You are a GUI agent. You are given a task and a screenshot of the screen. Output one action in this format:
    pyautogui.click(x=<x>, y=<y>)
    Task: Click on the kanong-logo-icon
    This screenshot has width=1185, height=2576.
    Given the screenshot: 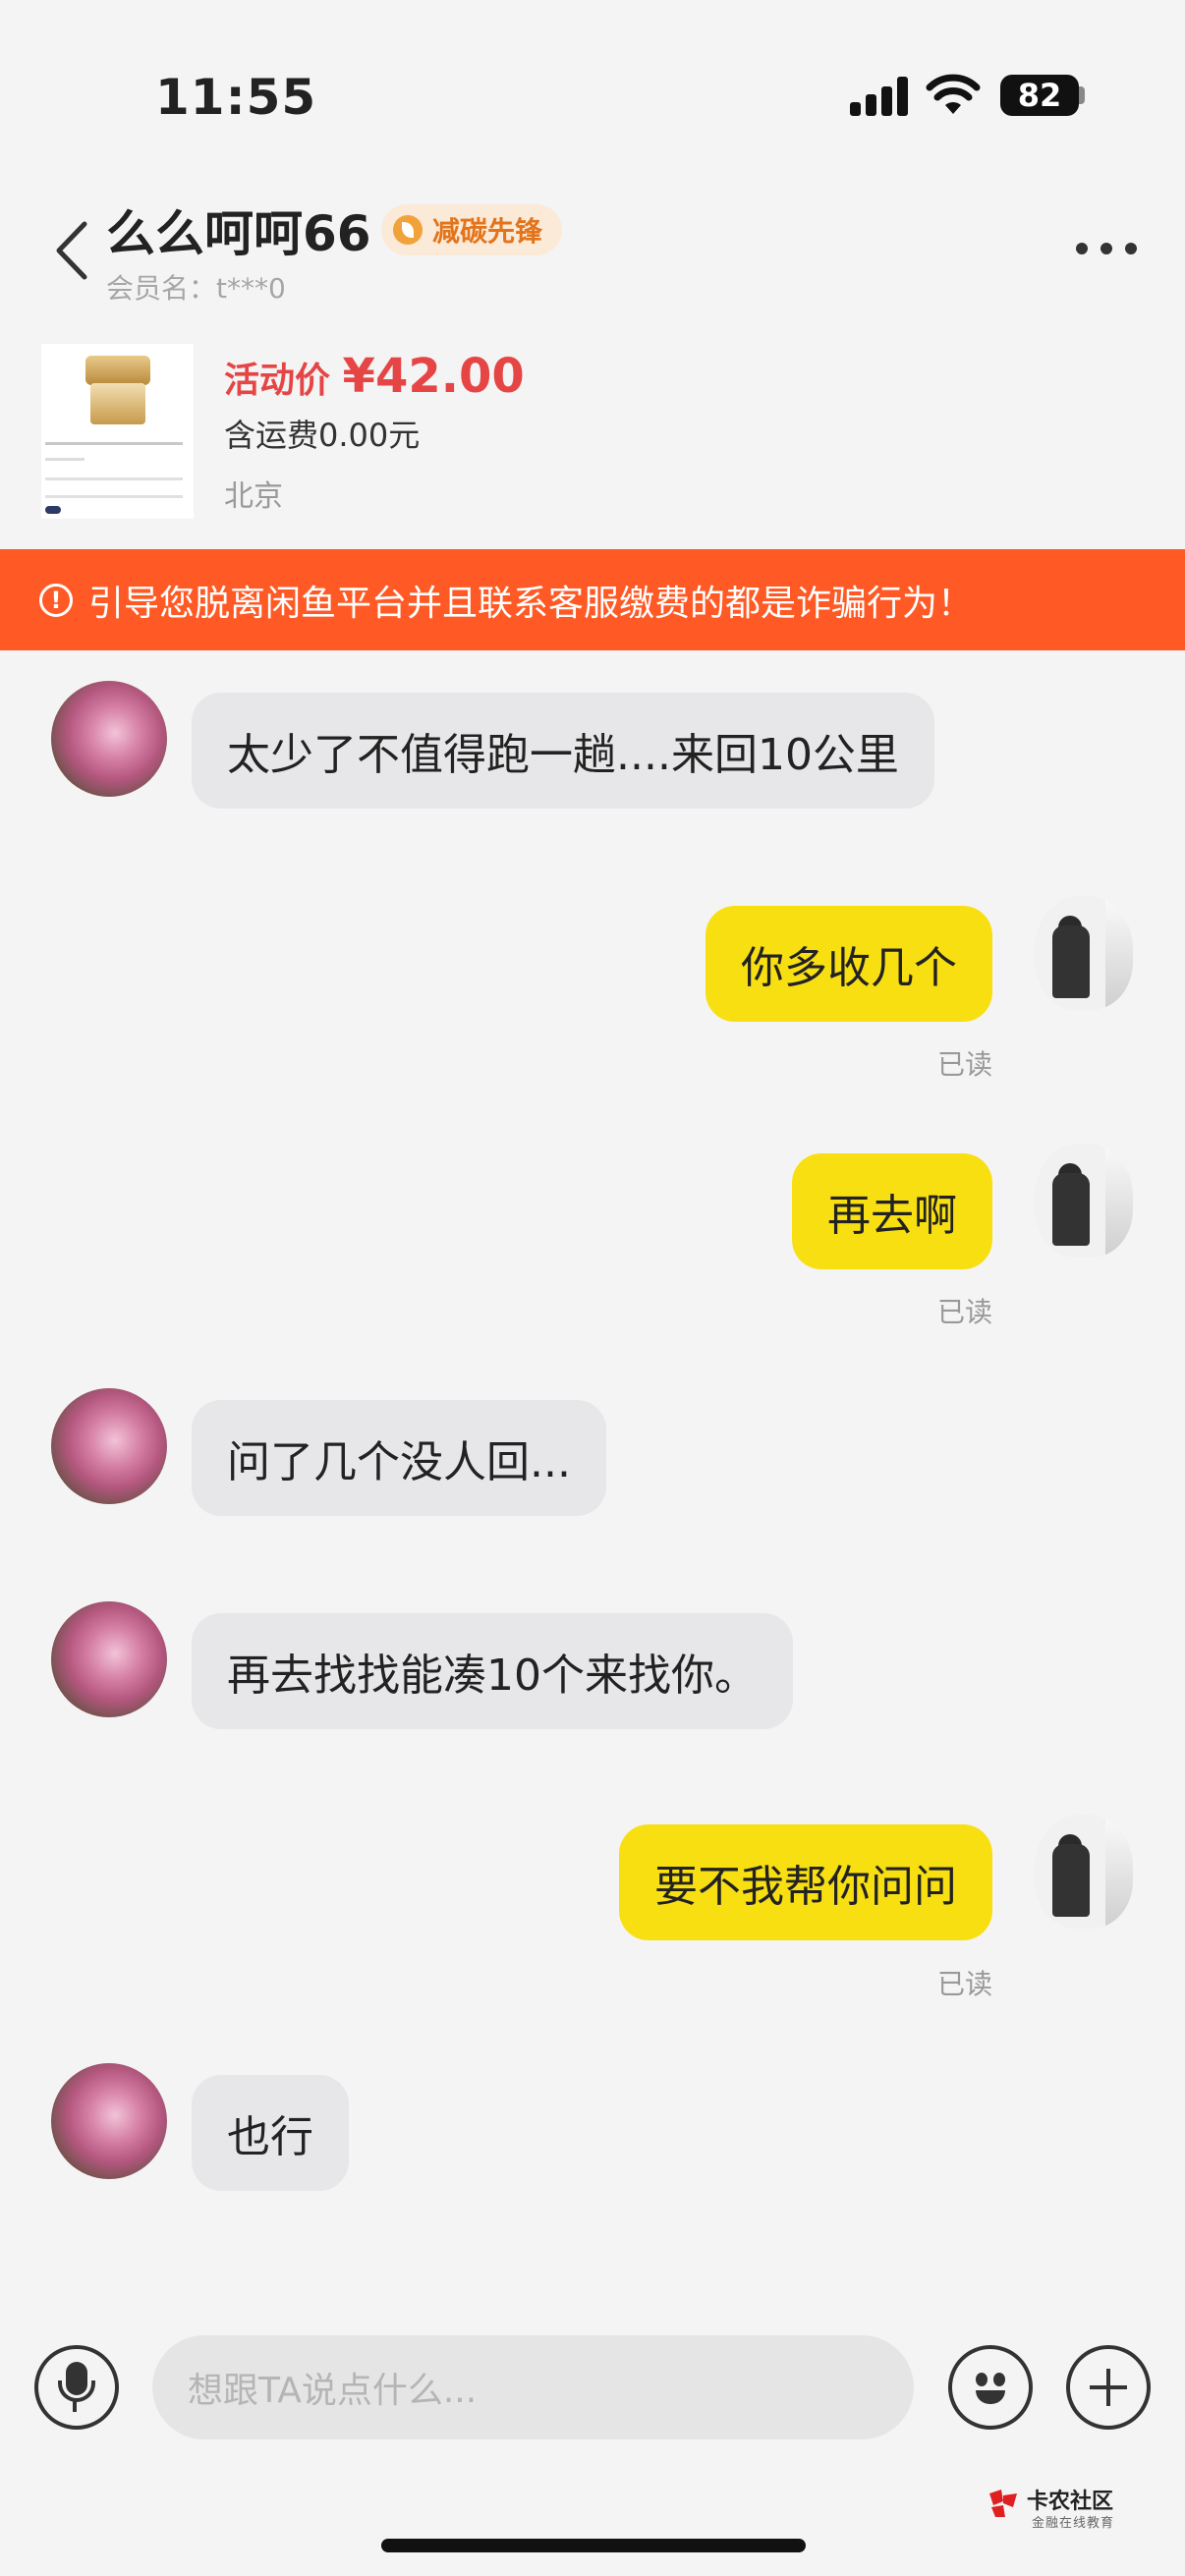 What is the action you would take?
    pyautogui.click(x=1003, y=2503)
    